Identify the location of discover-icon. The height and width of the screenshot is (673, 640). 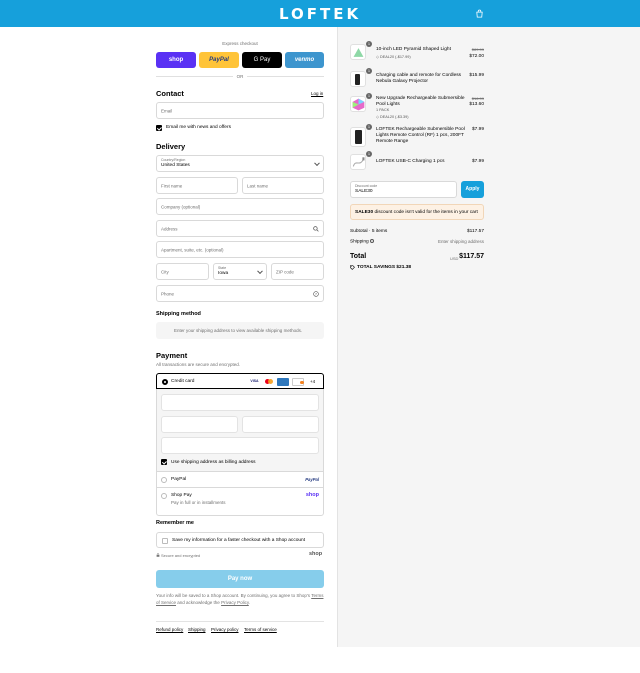
(298, 381).